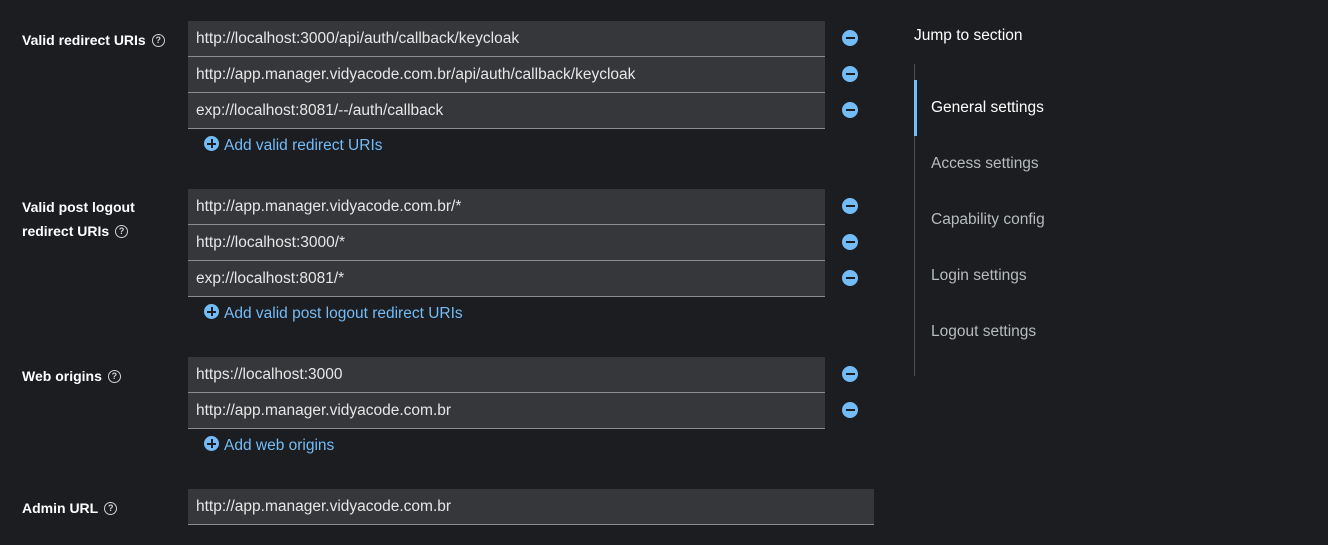 This screenshot has height=545, width=1328. I want to click on web-origin-input: https://localhost:3000, so click(506, 375).